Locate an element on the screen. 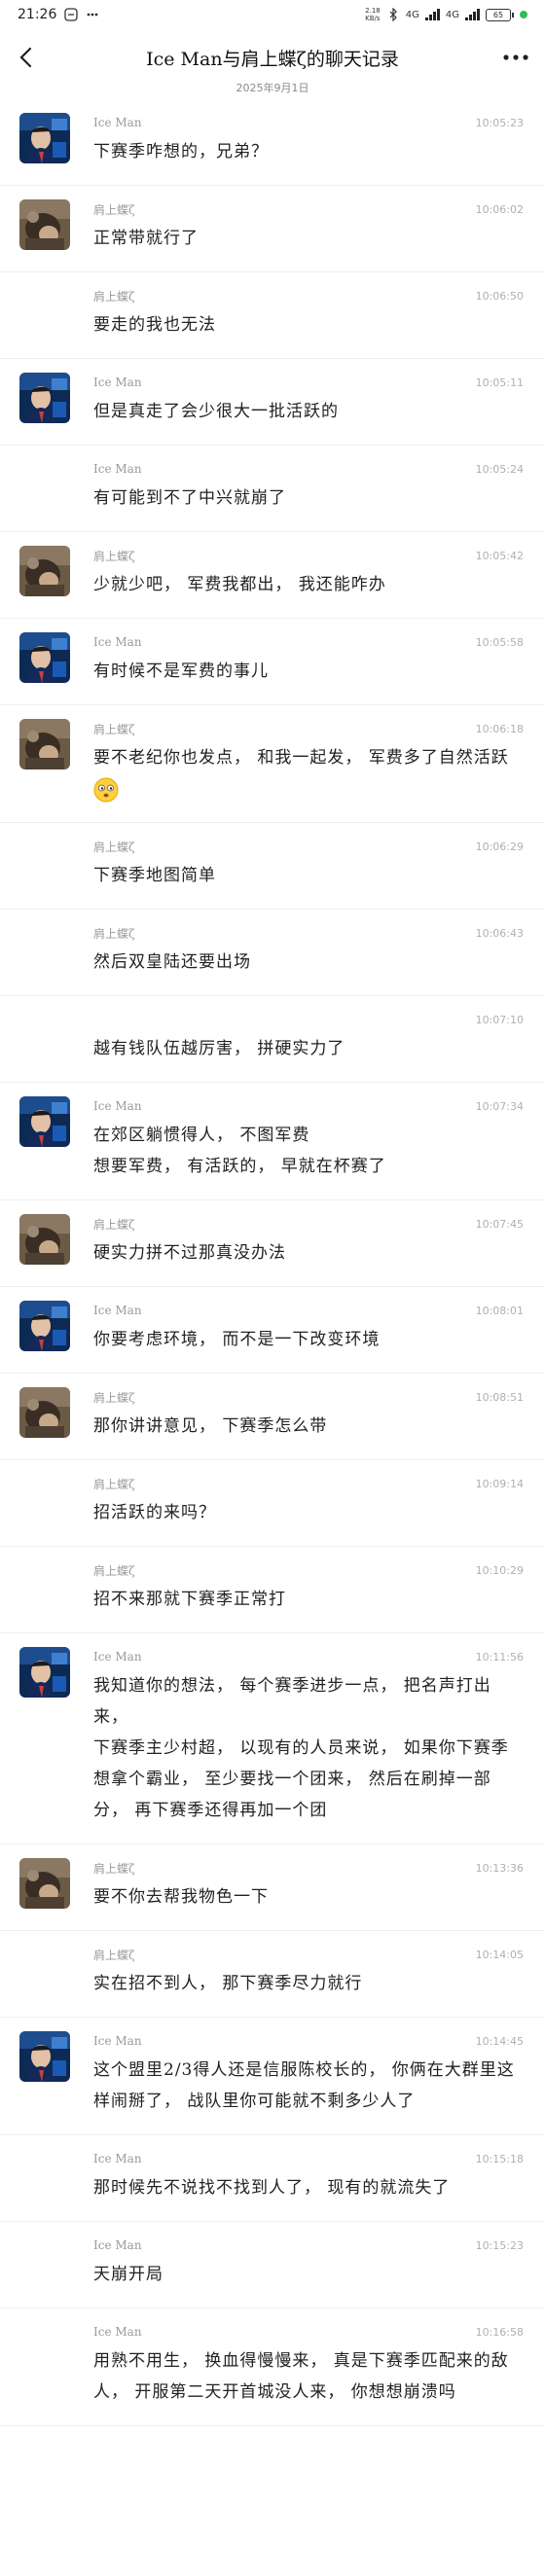 The height and width of the screenshot is (2576, 545). message-item: 肩上蝶ζ 10:06:02 正常带就行了 is located at coordinates (272, 229).